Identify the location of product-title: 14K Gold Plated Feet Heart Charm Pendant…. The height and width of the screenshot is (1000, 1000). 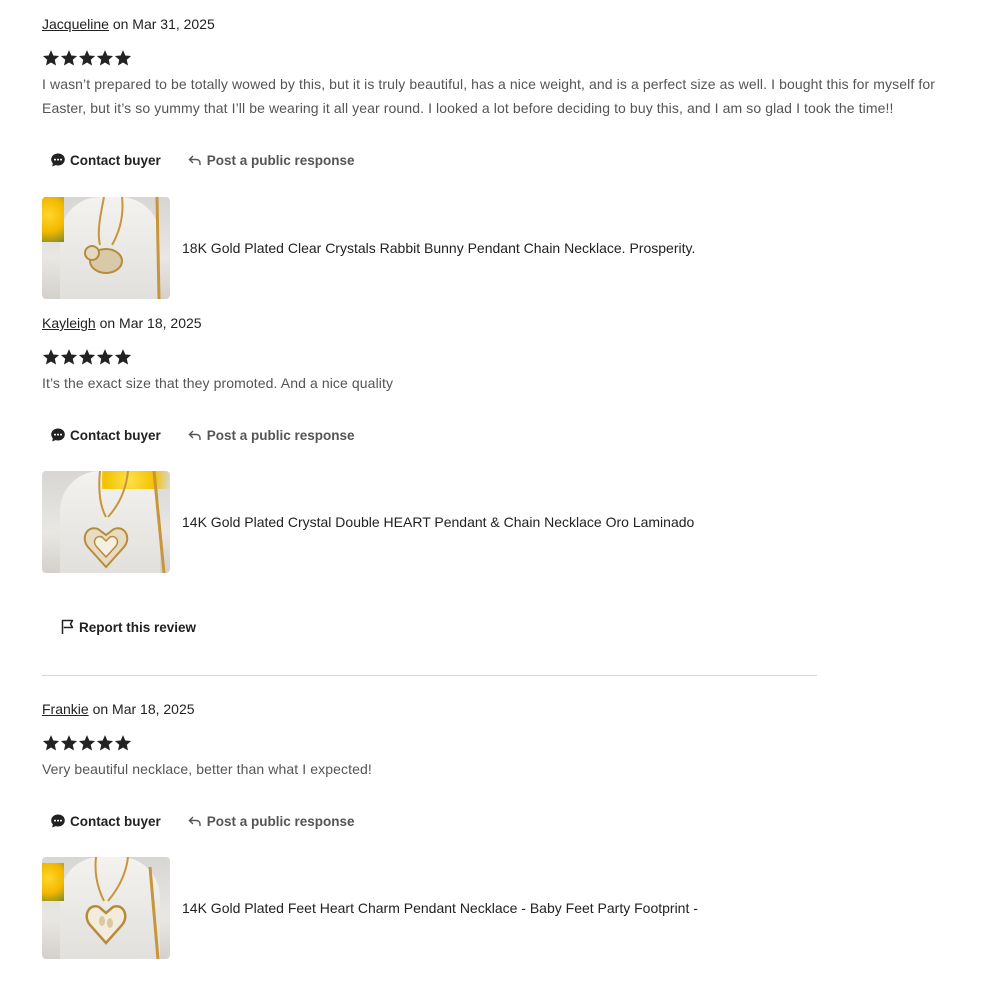
(440, 908).